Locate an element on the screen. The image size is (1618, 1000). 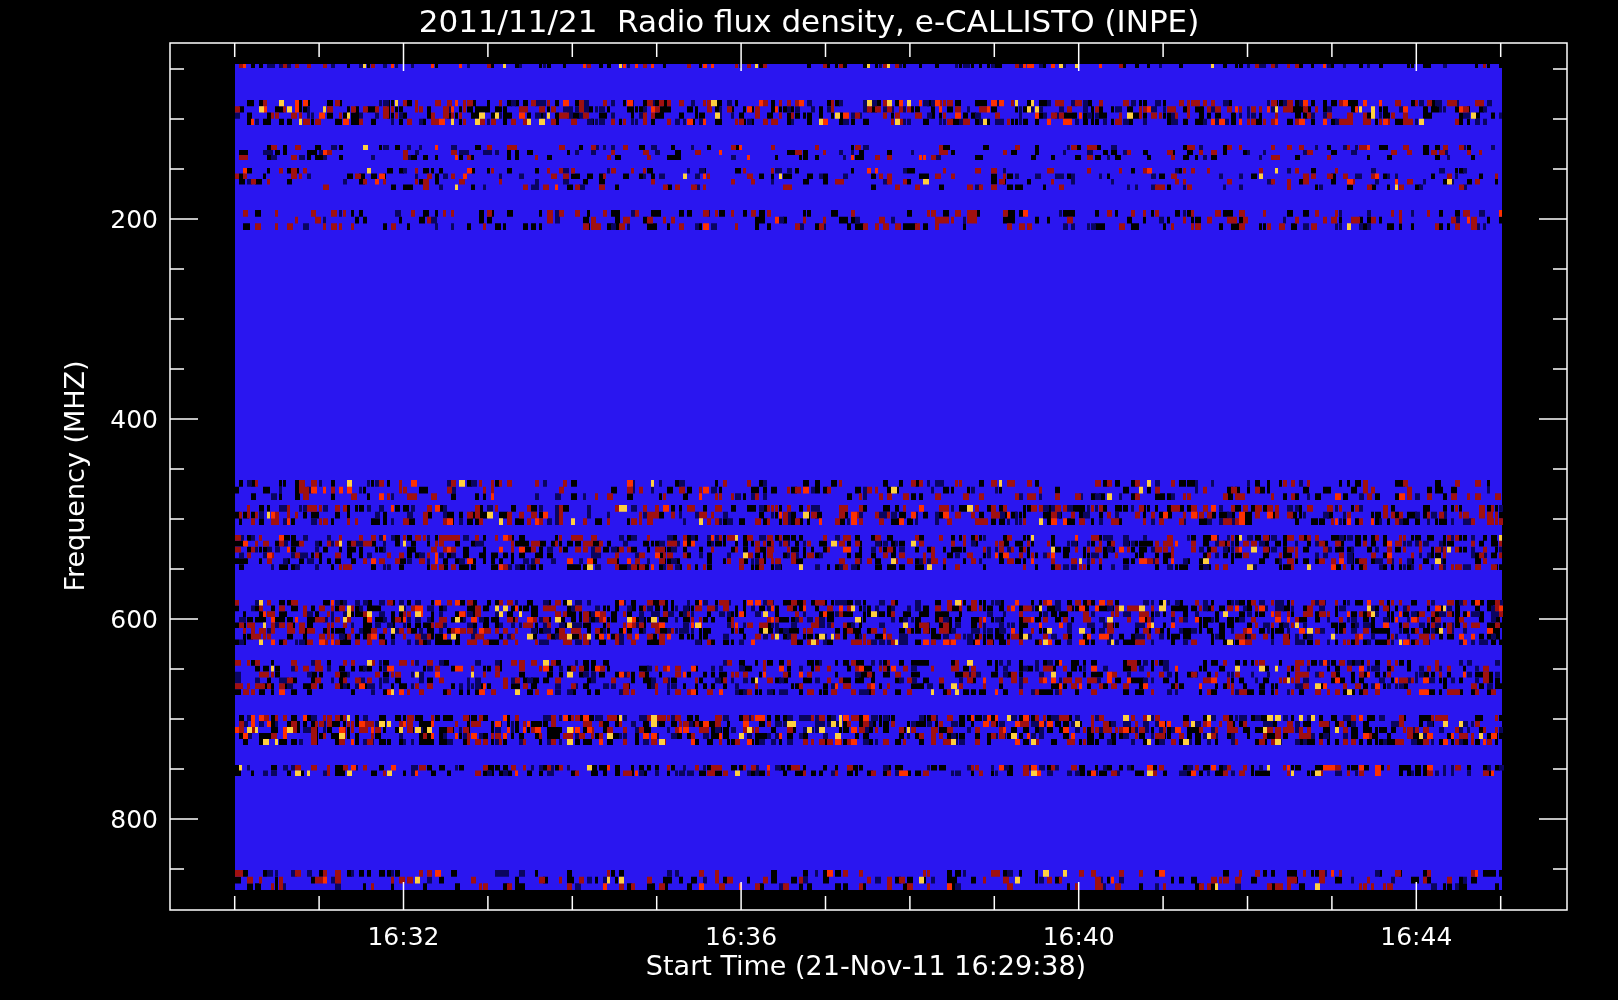
axis-label: Start Time (21-Nov-11 16:29:38) is located at coordinates (866, 965).